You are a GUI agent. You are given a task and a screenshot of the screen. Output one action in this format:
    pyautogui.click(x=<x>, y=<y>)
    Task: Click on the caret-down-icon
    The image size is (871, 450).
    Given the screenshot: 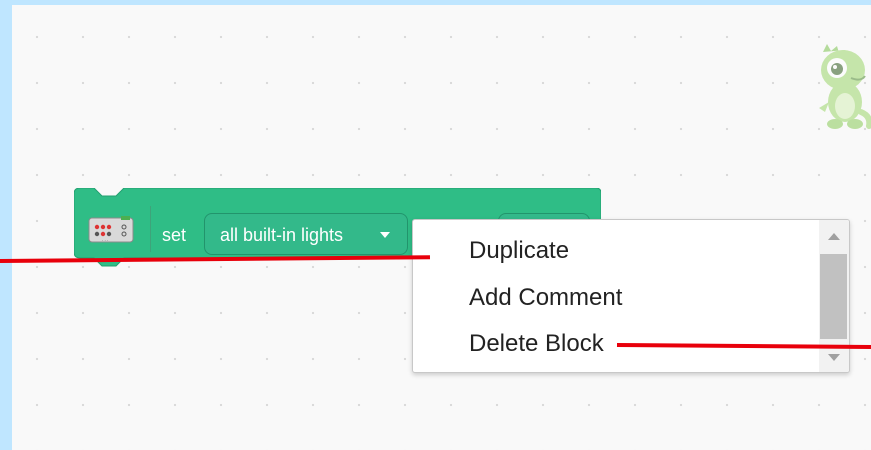 What is the action you would take?
    pyautogui.click(x=385, y=235)
    